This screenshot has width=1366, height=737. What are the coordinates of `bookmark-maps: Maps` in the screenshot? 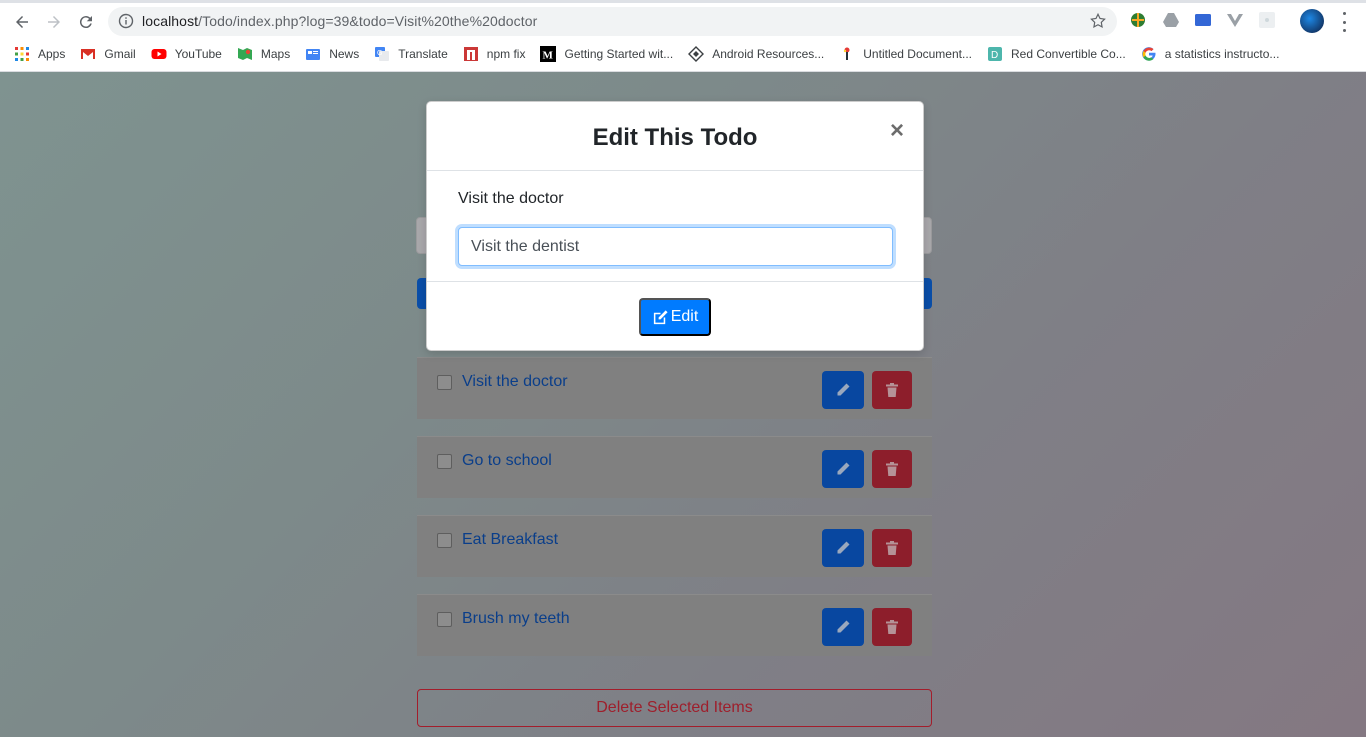 It's located at (263, 54).